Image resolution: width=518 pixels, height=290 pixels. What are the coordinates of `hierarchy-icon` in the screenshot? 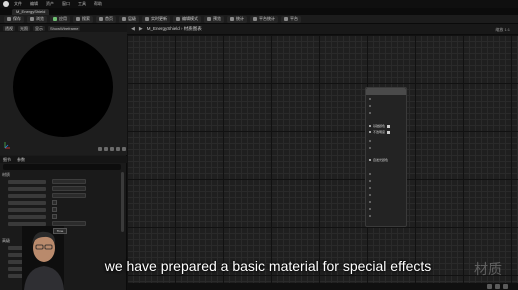 It's located at (124, 19).